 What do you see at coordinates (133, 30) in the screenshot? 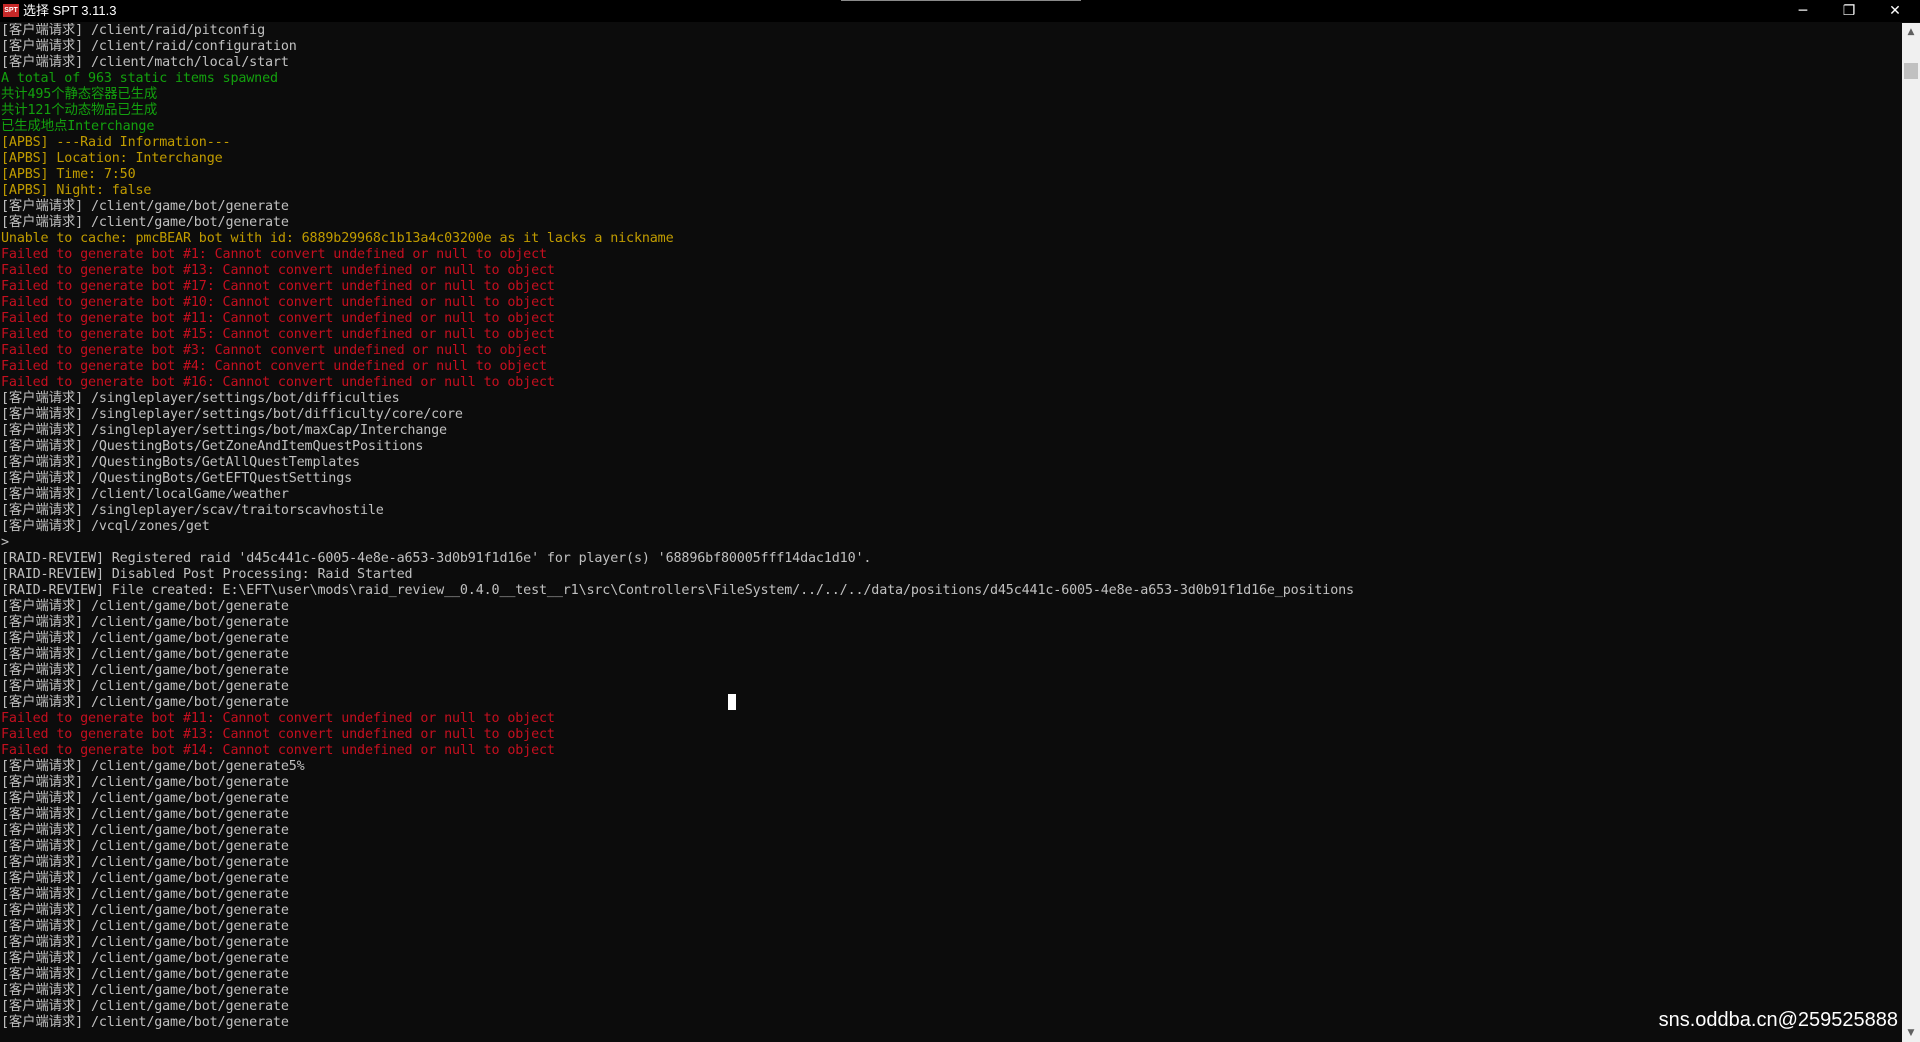
I see `console-line: [客户端请求] /client/raid/pitconfig` at bounding box center [133, 30].